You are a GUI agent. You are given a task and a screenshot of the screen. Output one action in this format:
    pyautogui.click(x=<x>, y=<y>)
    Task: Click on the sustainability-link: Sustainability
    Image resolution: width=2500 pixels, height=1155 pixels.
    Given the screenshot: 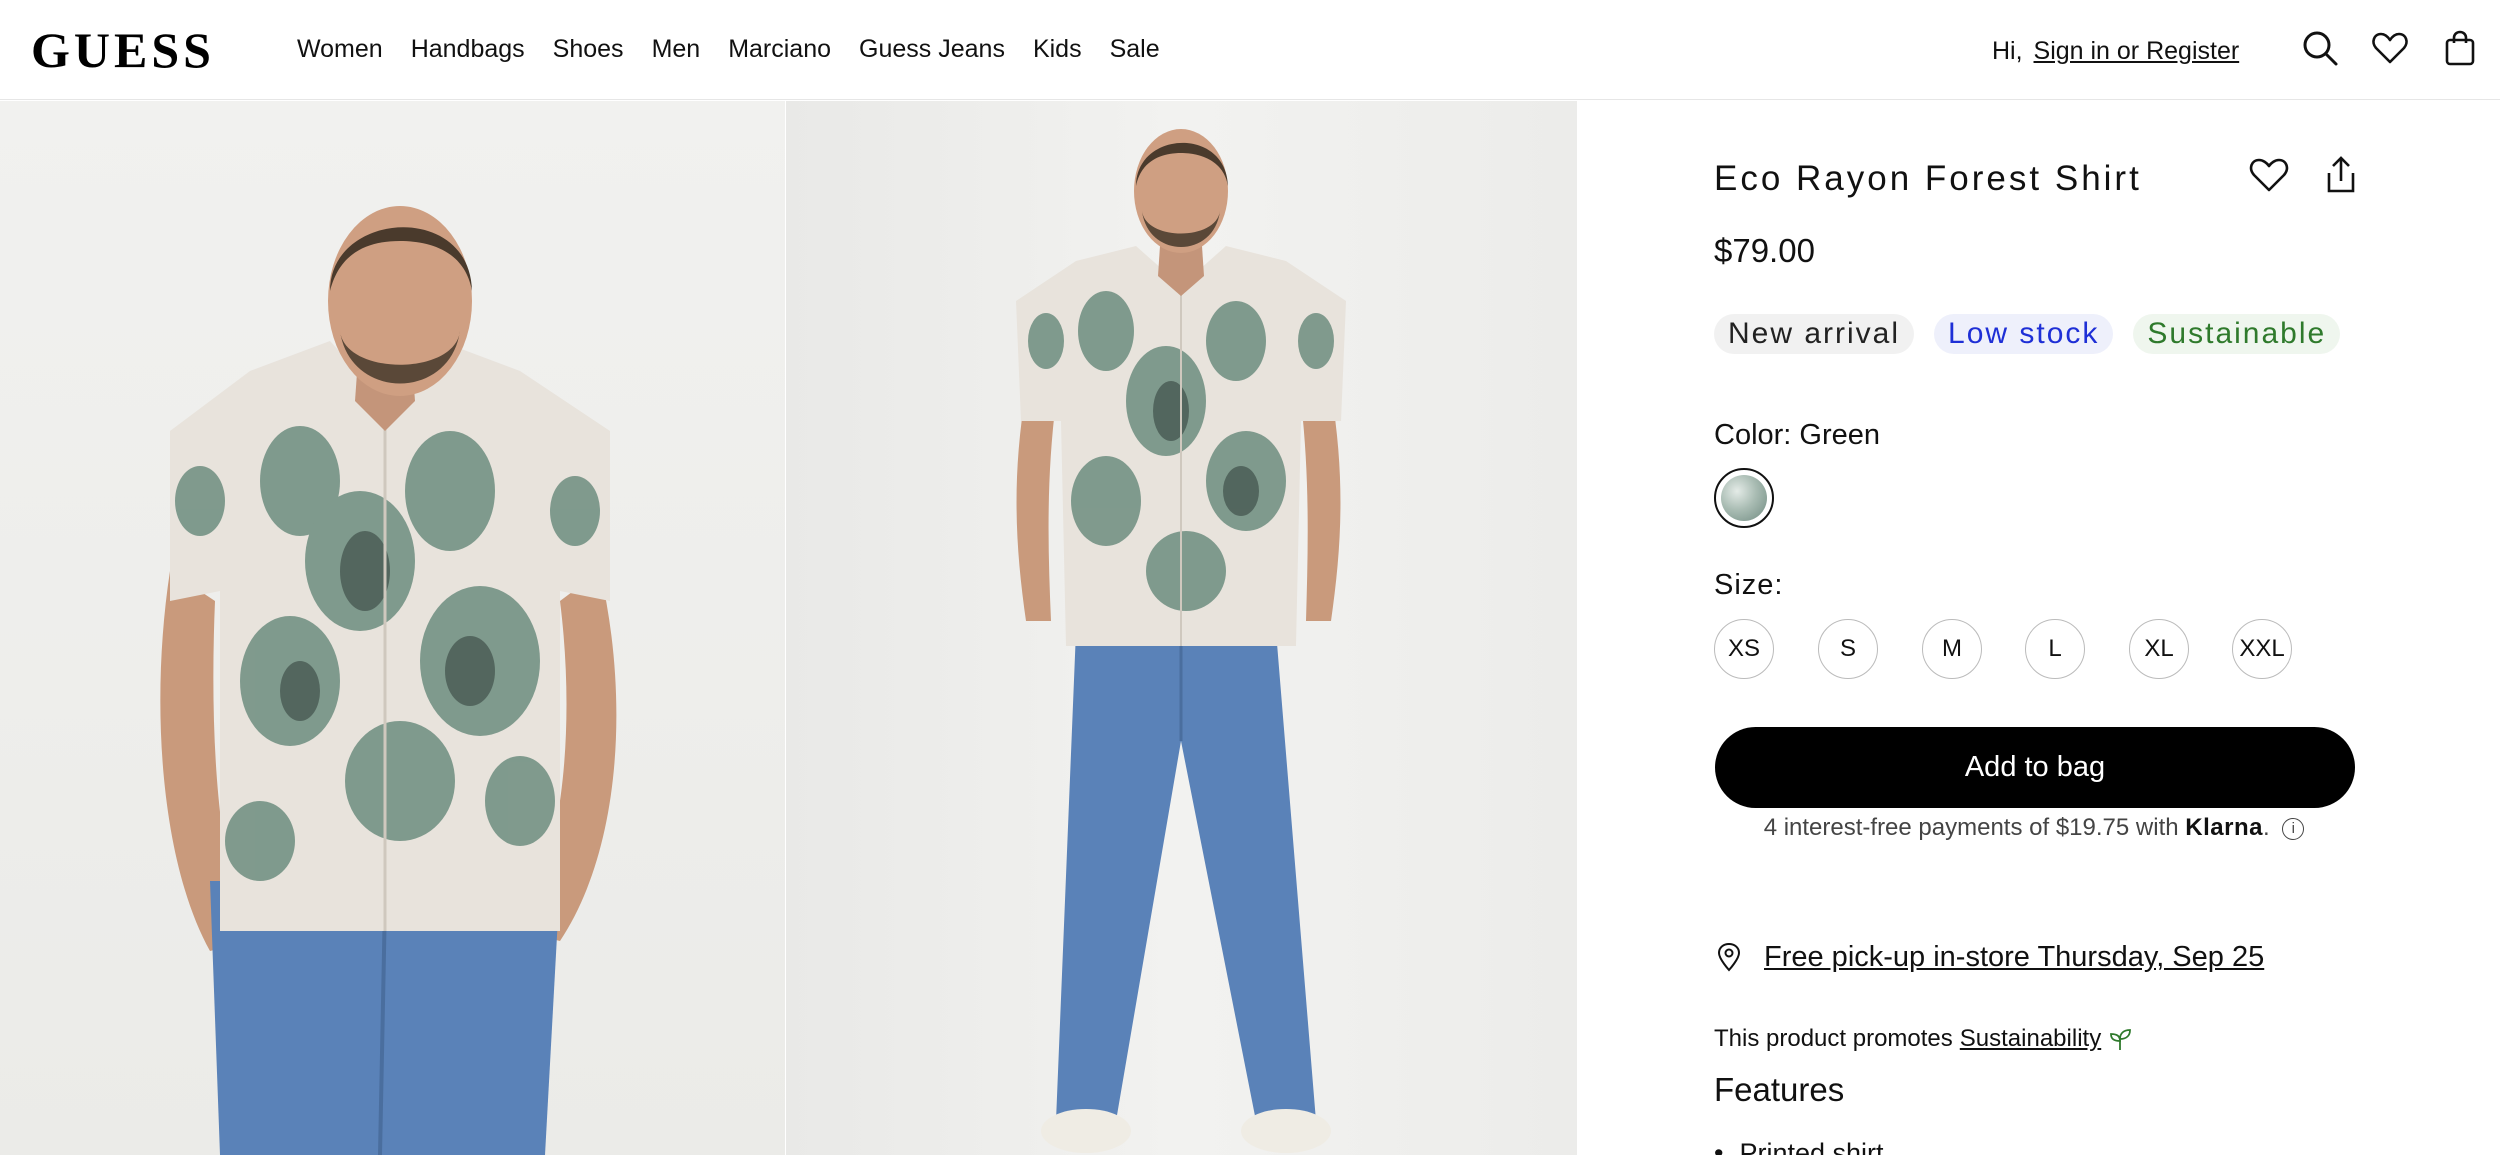 What is the action you would take?
    pyautogui.click(x=2030, y=1039)
    